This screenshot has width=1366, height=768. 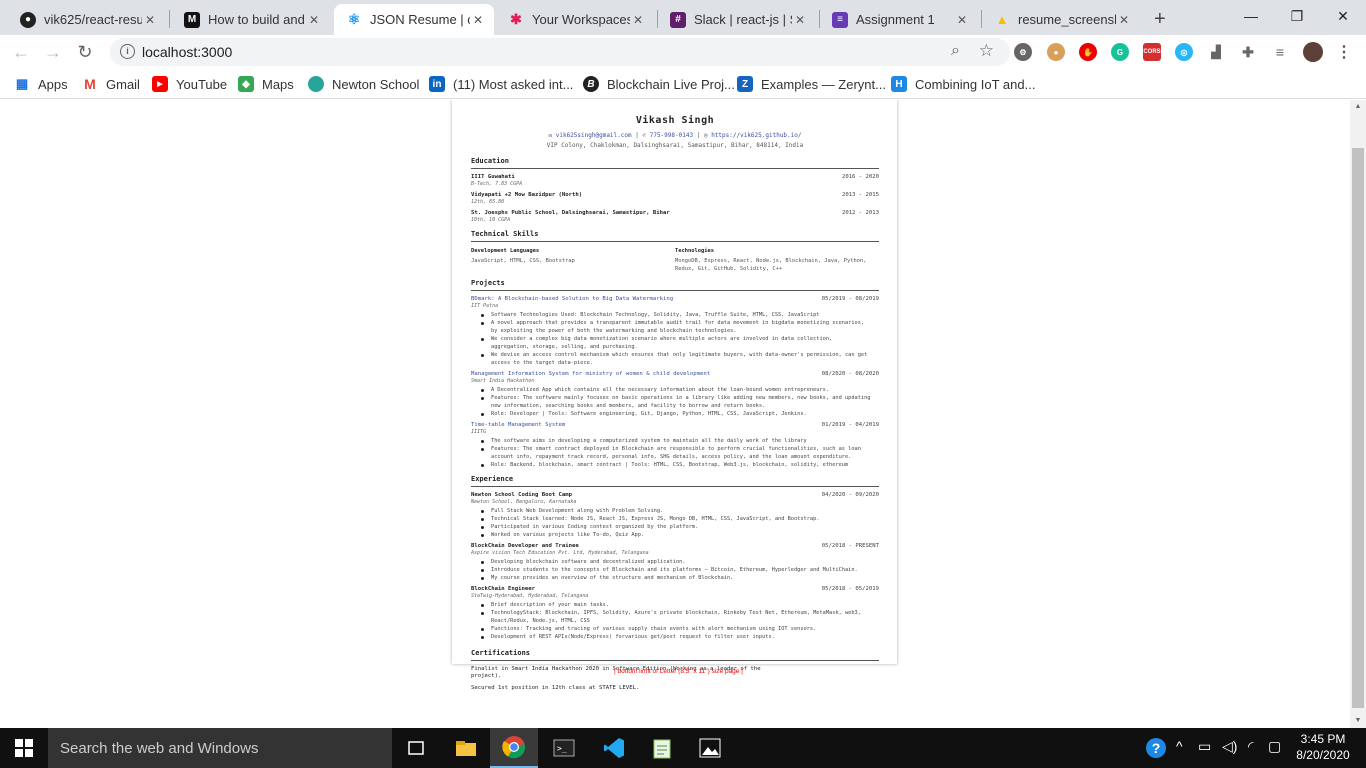 What do you see at coordinates (1280, 52) in the screenshot?
I see `media-queue-icon: ≡` at bounding box center [1280, 52].